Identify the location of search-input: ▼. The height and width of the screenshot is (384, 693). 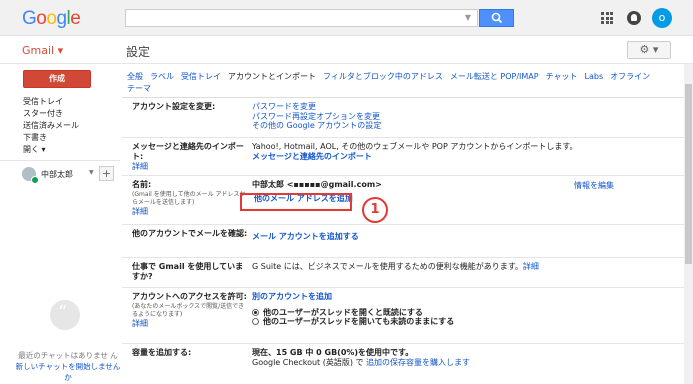
(301, 18).